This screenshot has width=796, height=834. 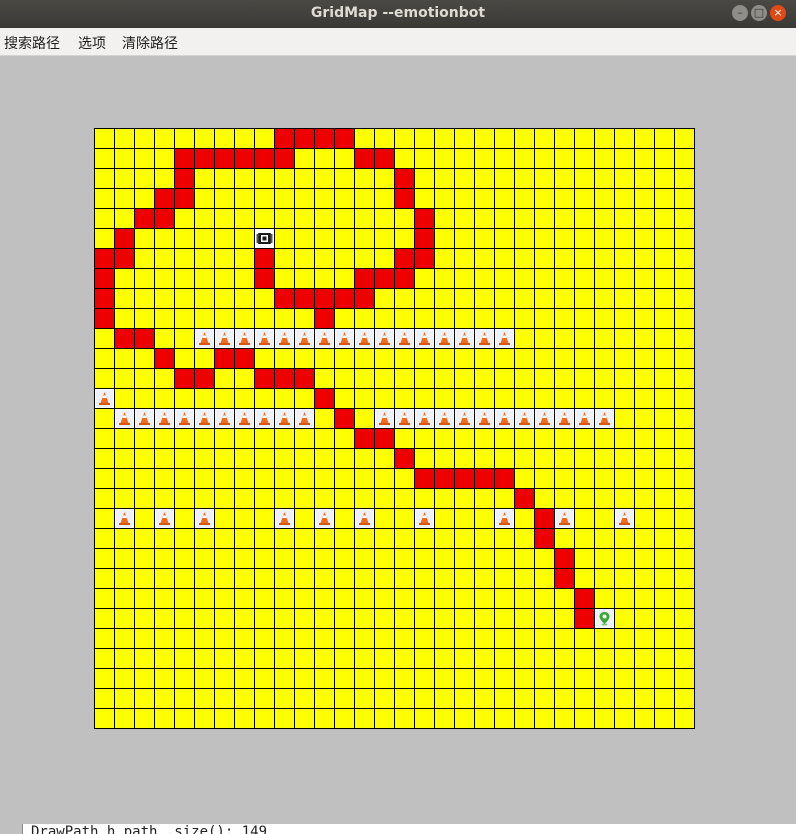 What do you see at coordinates (778, 13) in the screenshot?
I see `close-button: ×` at bounding box center [778, 13].